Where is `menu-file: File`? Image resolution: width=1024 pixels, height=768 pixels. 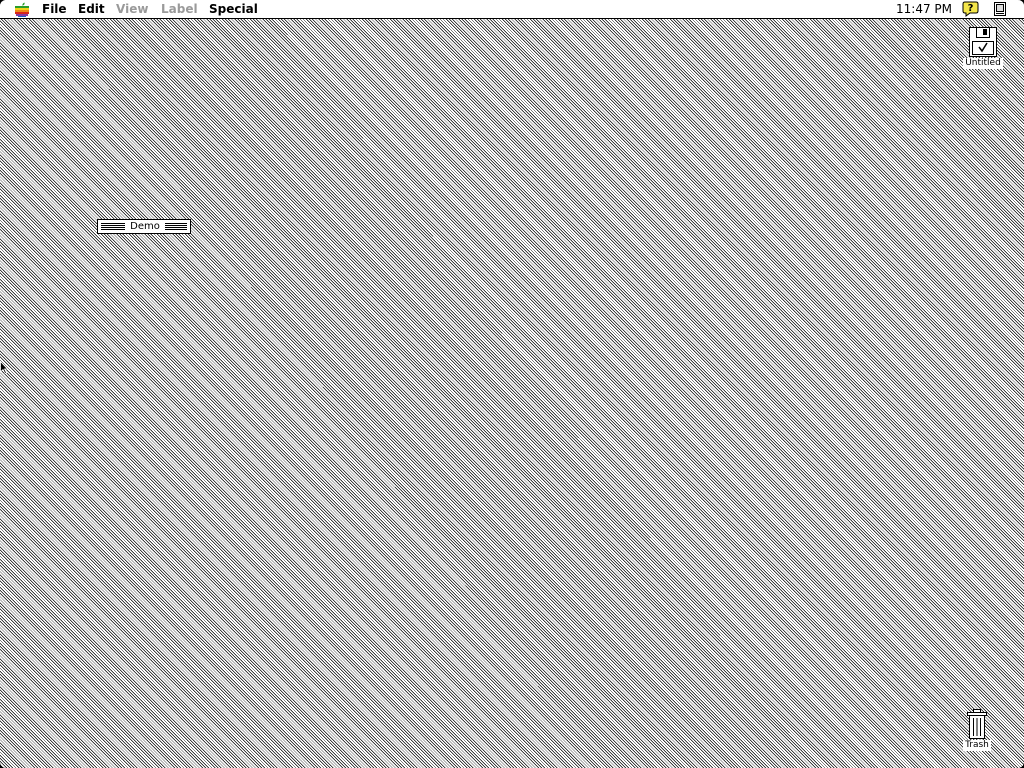 menu-file: File is located at coordinates (54, 9).